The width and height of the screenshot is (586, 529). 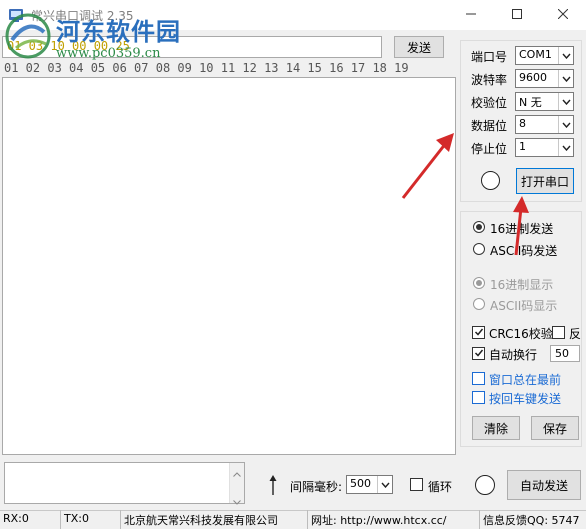 What do you see at coordinates (575, 334) in the screenshot?
I see `reverse-label: 反` at bounding box center [575, 334].